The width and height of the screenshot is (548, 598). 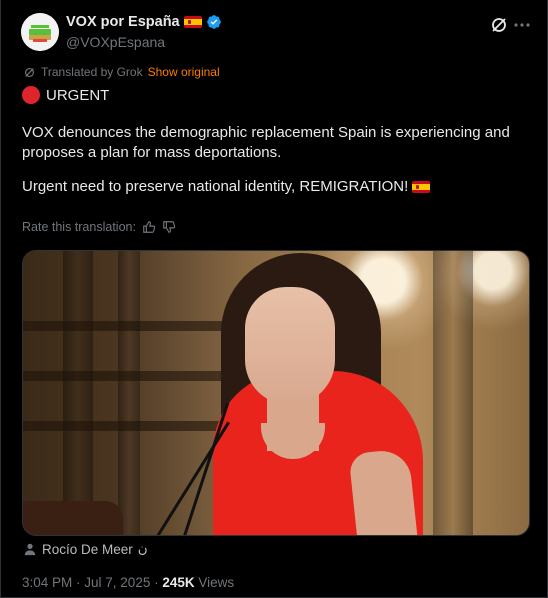 I want to click on avatar, so click(x=40, y=32).